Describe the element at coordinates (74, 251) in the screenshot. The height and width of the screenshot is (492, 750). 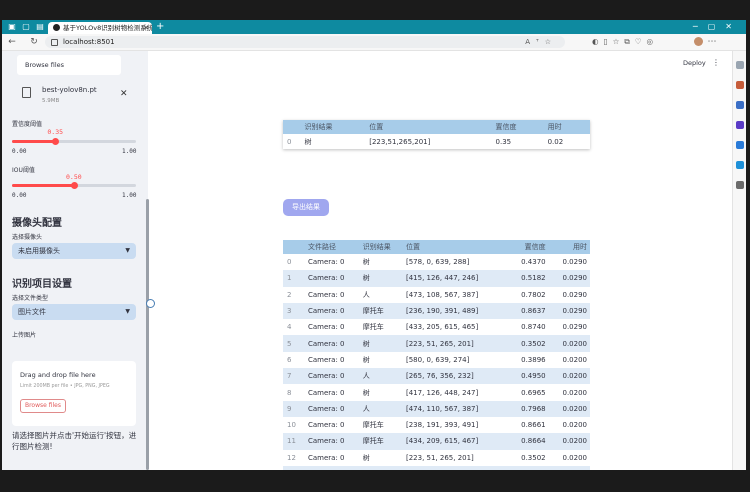
I see `camera-select: 未启用摄像头 ▼` at that location.